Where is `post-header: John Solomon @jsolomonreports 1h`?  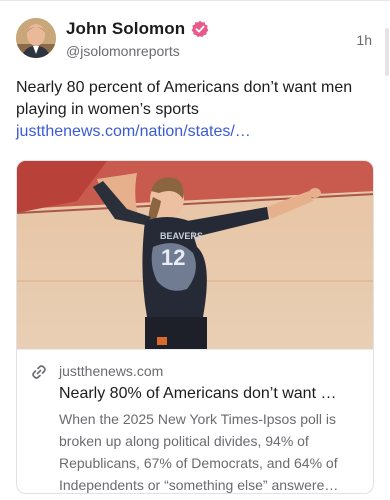
post-header: John Solomon @jsolomonreports 1h is located at coordinates (195, 40).